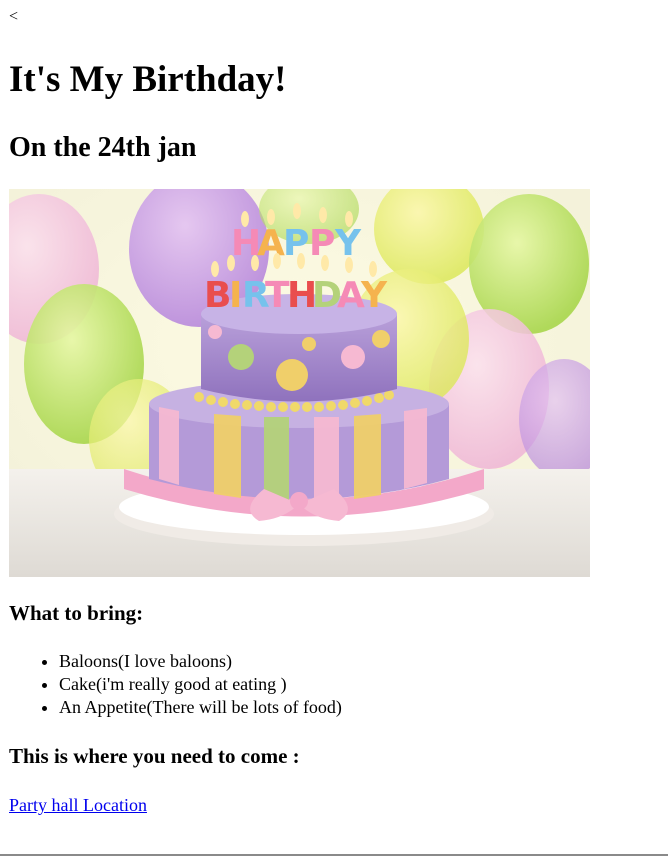 The image size is (668, 856). Describe the element at coordinates (296, 243) in the screenshot. I see `svg-text: P` at that location.